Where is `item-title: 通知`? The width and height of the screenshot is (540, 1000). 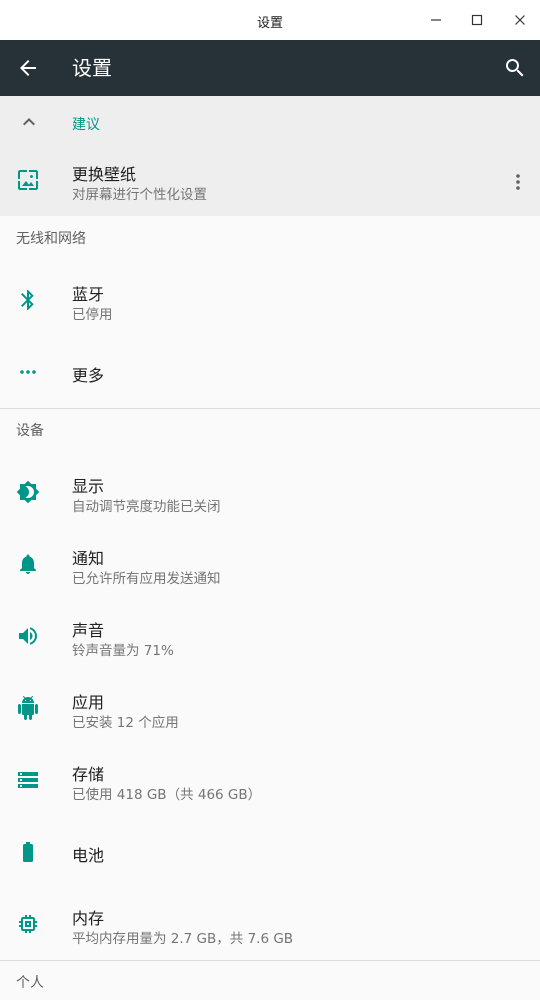
item-title: 通知 is located at coordinates (88, 558).